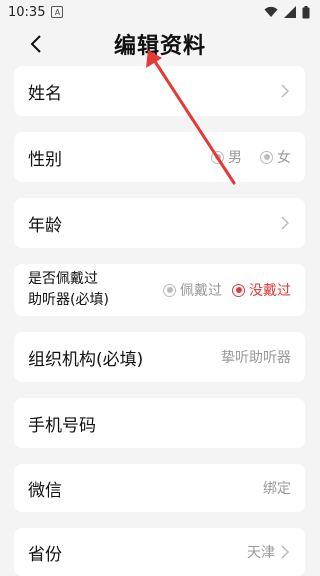 The width and height of the screenshot is (320, 576). What do you see at coordinates (159, 357) in the screenshot?
I see `organization-row: 组织机构(必填) 挚听助听器` at bounding box center [159, 357].